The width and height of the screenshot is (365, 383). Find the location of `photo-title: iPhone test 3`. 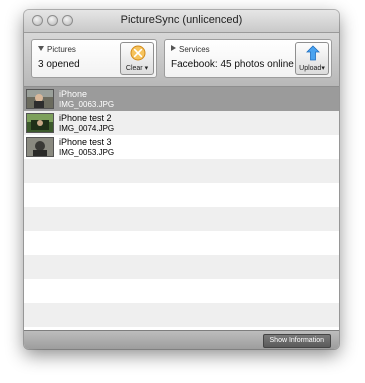

photo-title: iPhone test 3 is located at coordinates (85, 142).